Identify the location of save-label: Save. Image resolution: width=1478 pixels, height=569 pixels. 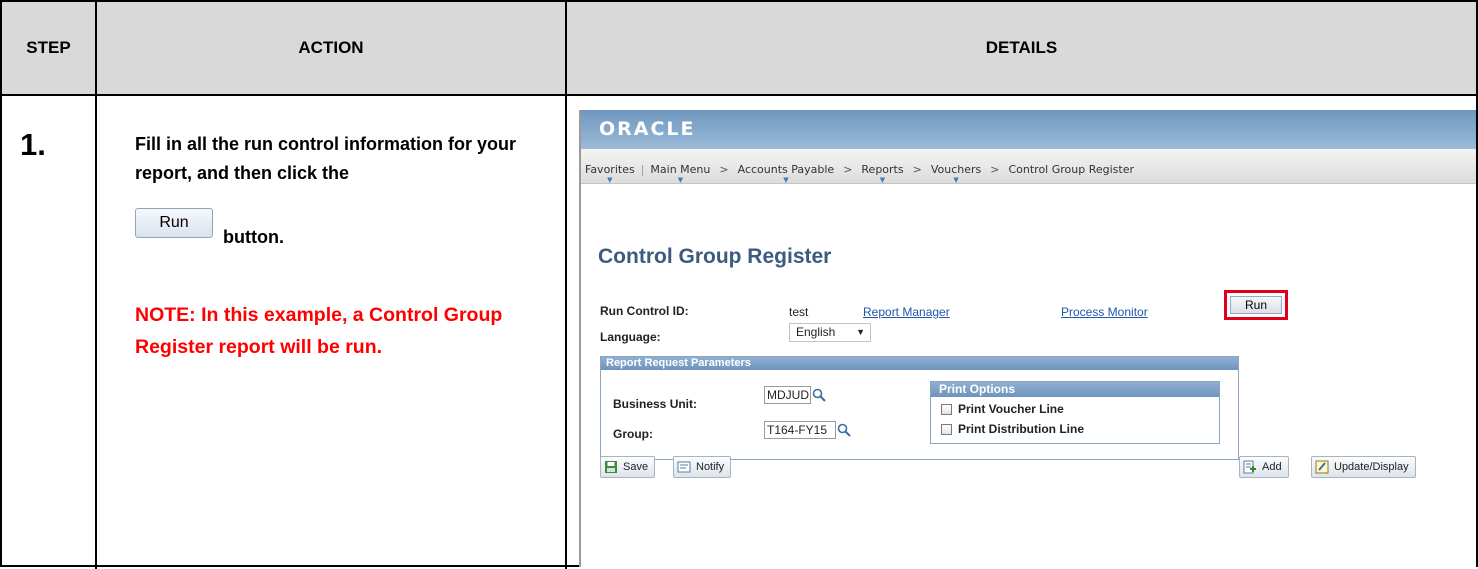
(636, 467).